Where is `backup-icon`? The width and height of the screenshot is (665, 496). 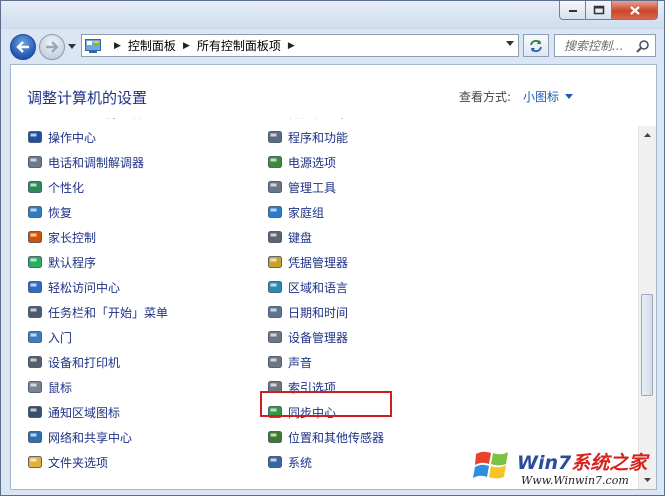 backup-icon is located at coordinates (275, 119).